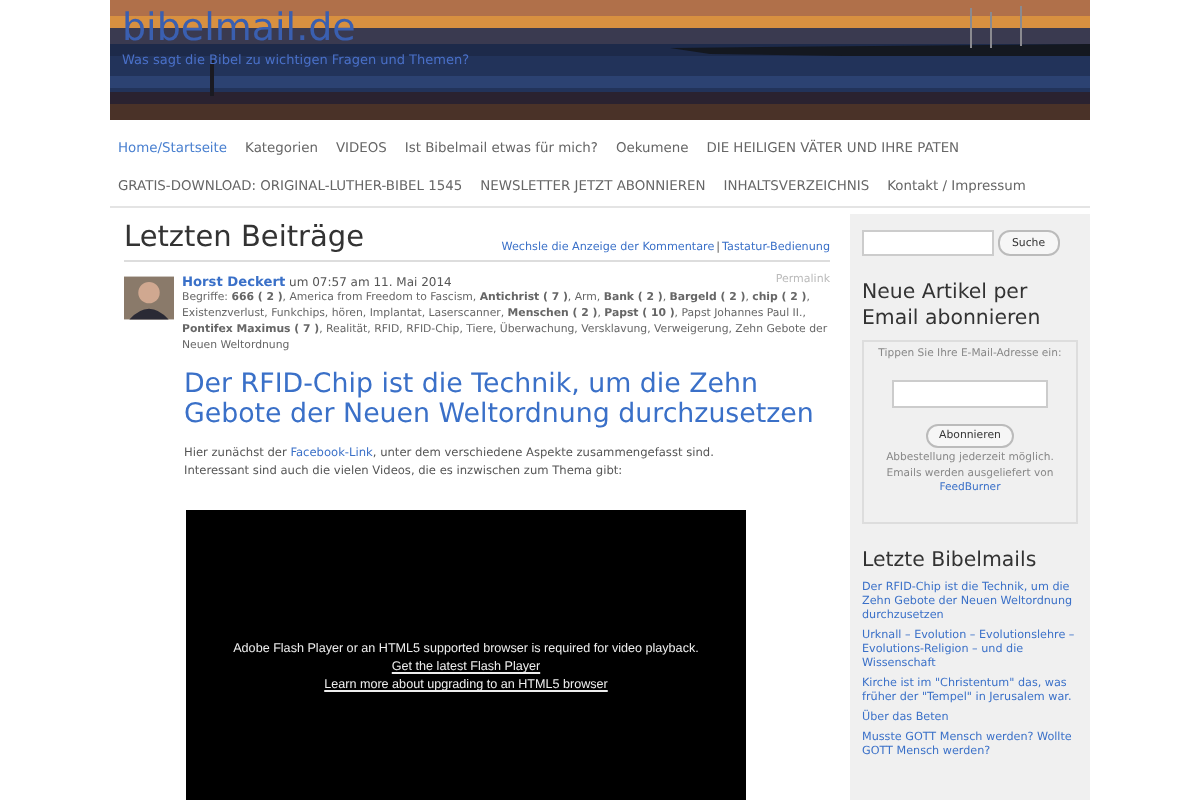  I want to click on avatar-icon, so click(149, 298).